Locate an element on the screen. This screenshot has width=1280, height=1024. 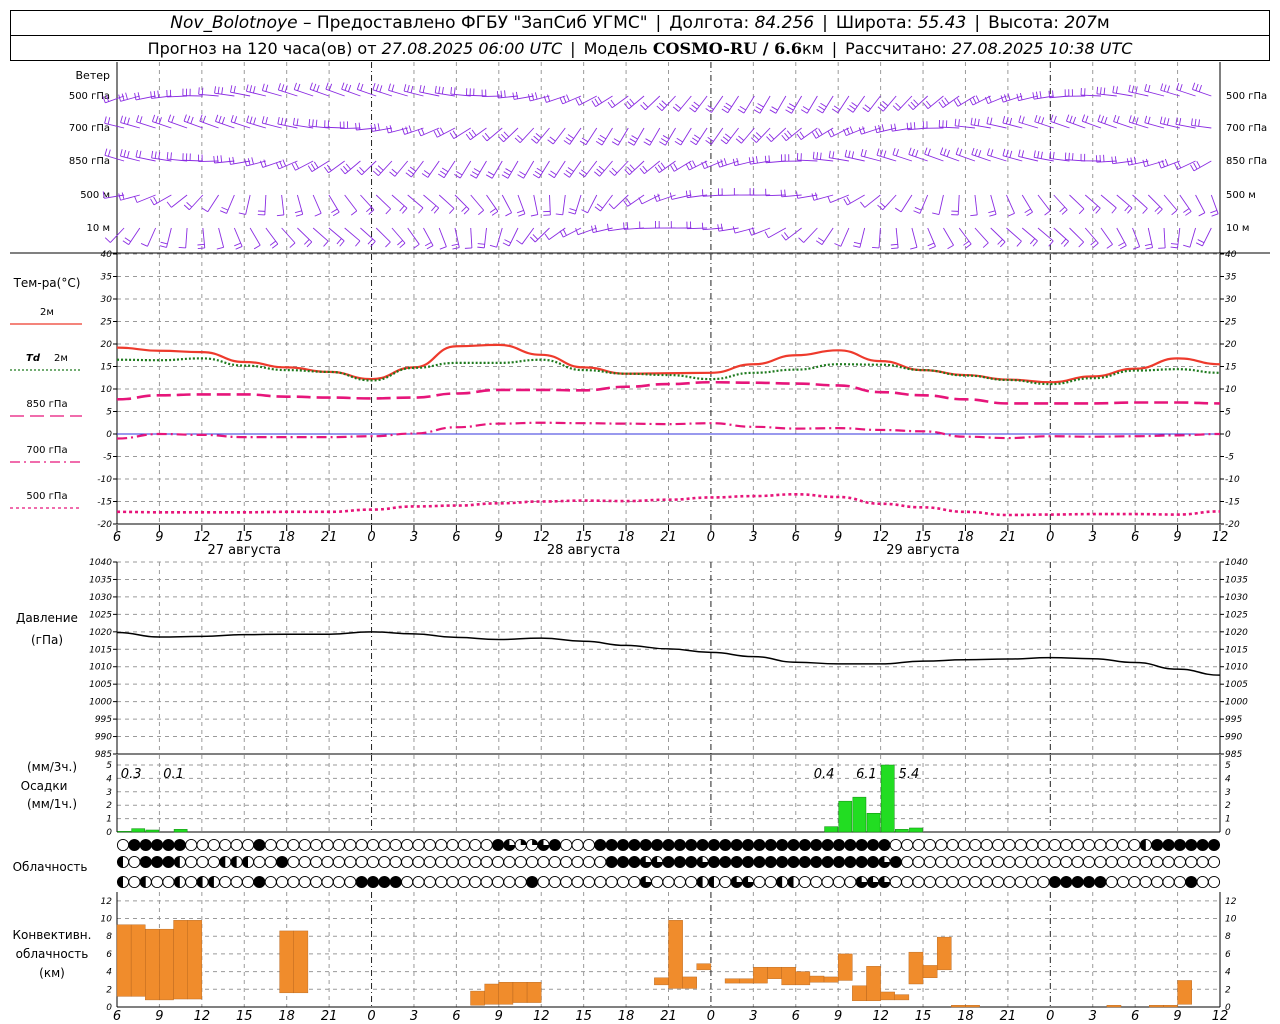
x-tick-label: 15 is located at coordinates (923, 1016).